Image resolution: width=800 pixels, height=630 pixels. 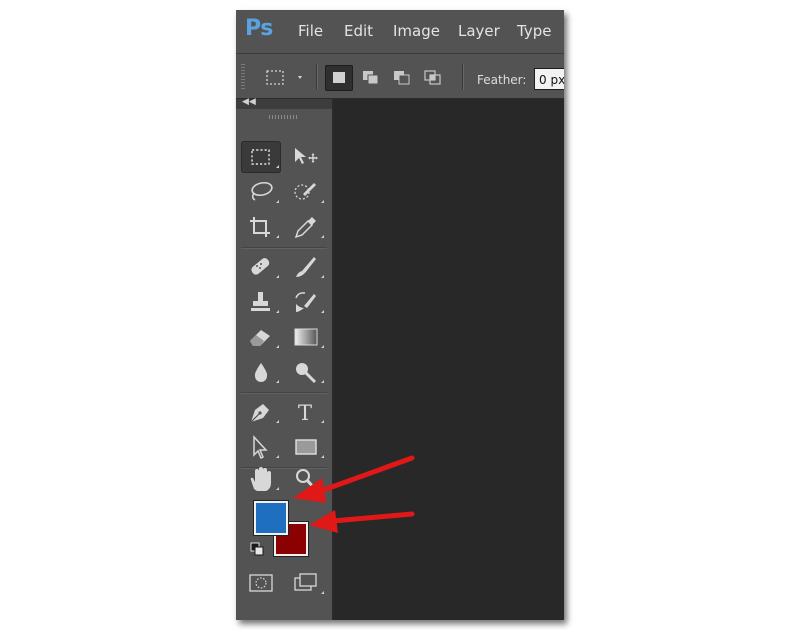 I want to click on options-bar: Feather: 0 px, so click(x=400, y=76).